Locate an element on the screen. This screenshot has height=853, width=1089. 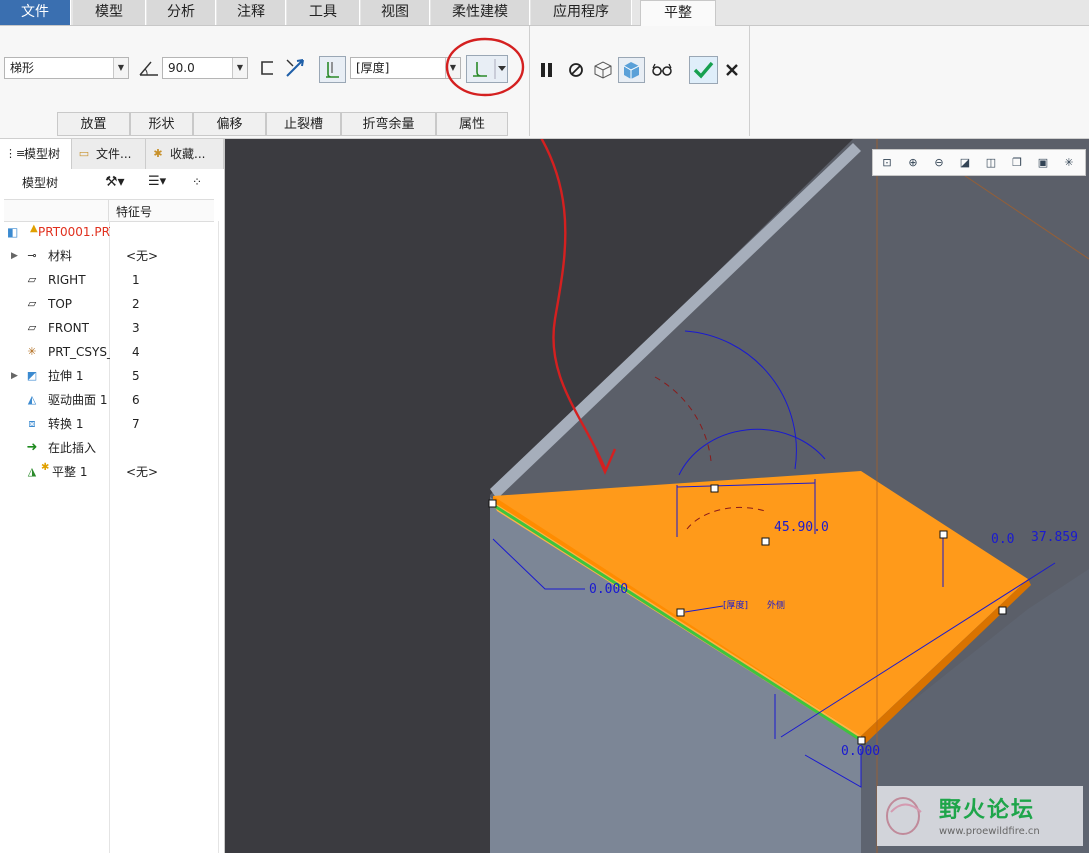
zoom-out-icon: ⊖ is located at coordinates (939, 163).